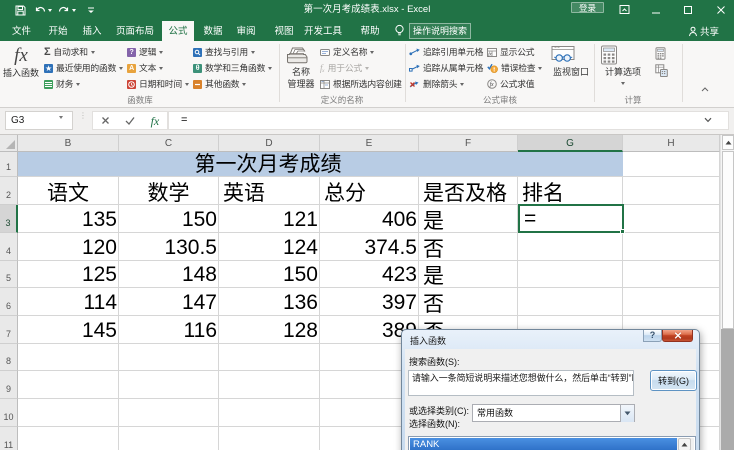  What do you see at coordinates (570, 302) in the screenshot?
I see `cell-G6` at bounding box center [570, 302].